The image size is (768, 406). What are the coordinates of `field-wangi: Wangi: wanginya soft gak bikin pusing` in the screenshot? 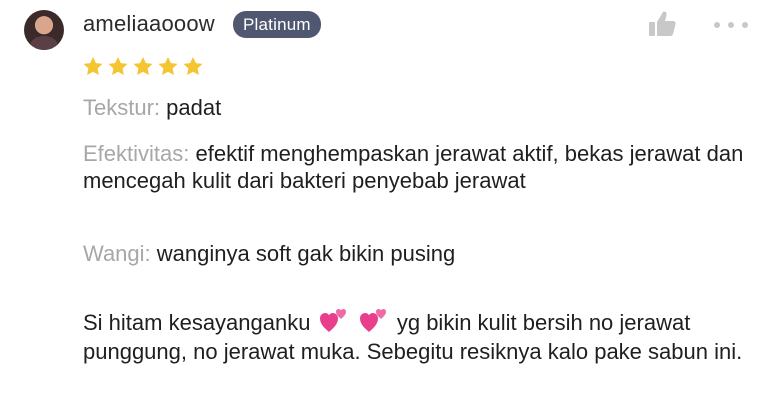 It's located at (418, 253).